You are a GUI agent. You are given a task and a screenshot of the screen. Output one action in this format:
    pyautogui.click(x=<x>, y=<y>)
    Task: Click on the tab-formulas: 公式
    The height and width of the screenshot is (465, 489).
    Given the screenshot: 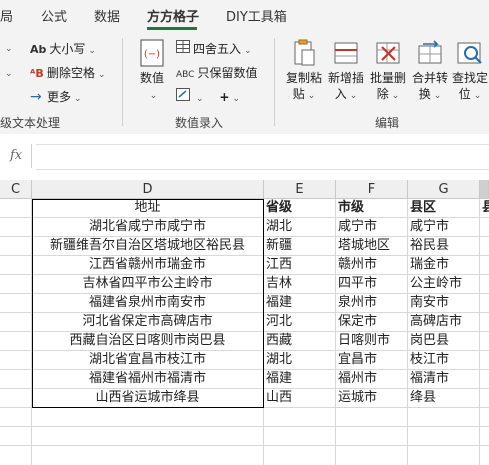 What is the action you would take?
    pyautogui.click(x=54, y=15)
    